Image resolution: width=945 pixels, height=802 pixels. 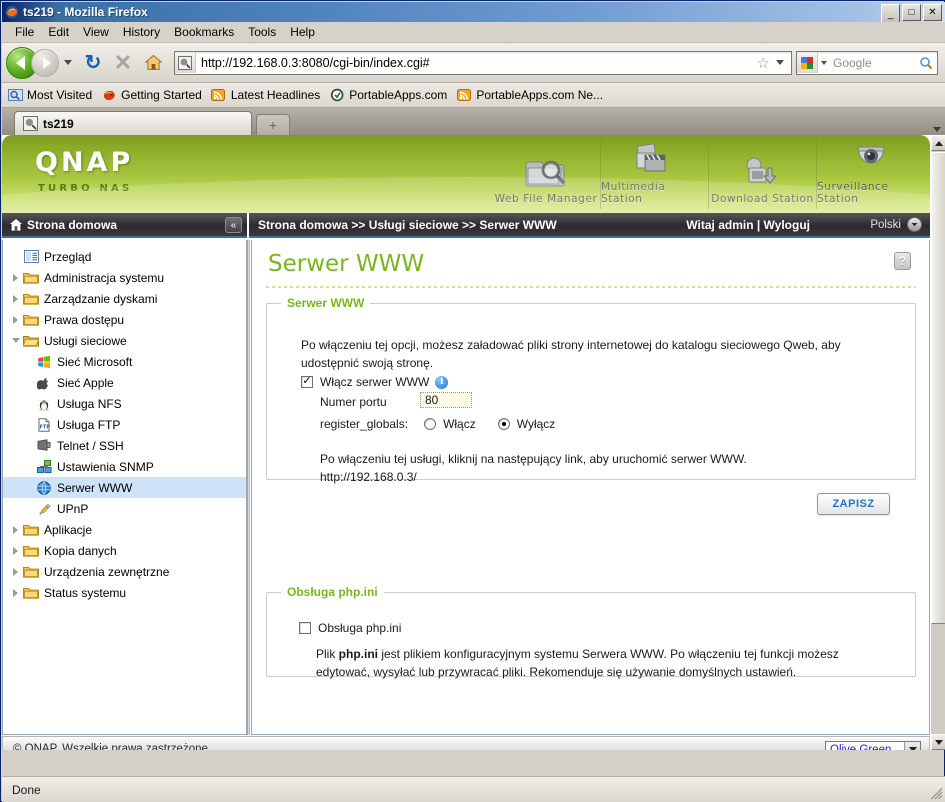 I want to click on help-icon: ?, so click(x=902, y=261).